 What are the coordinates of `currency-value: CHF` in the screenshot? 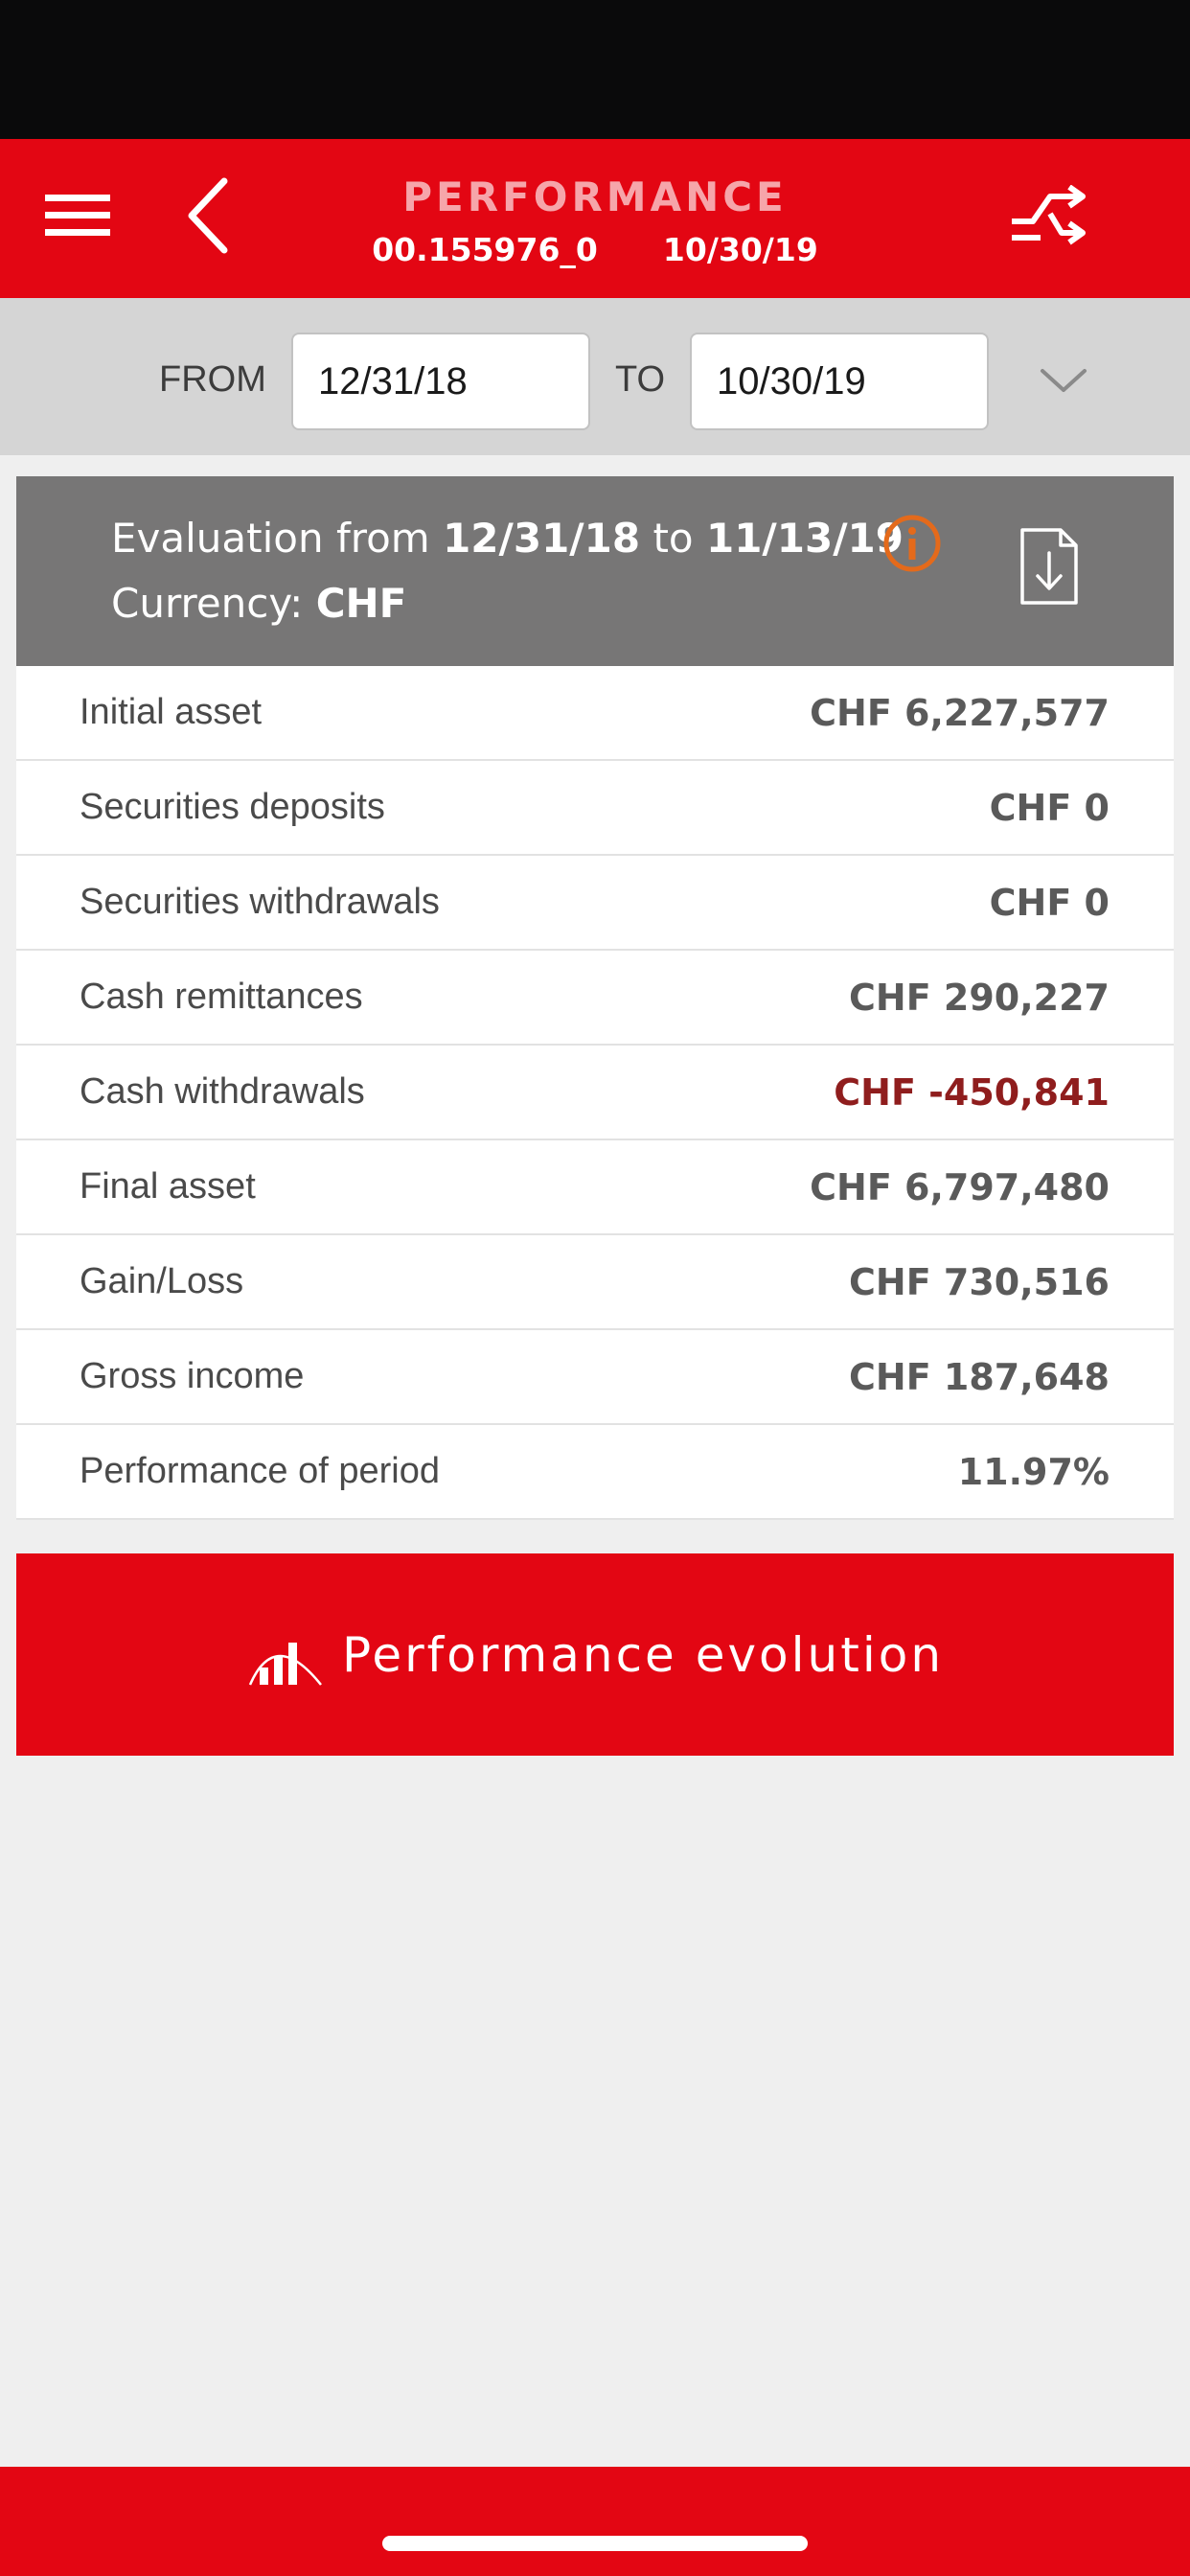 It's located at (361, 603).